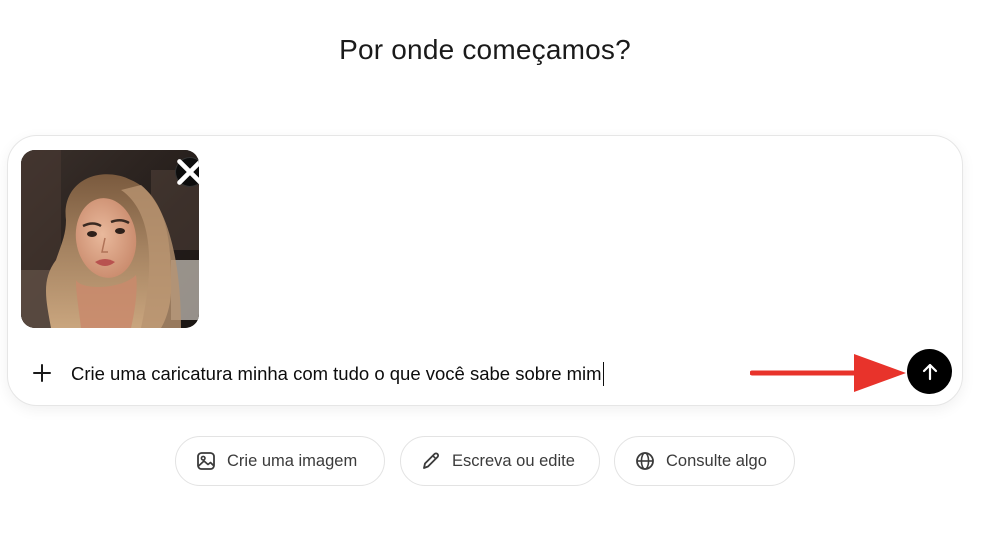 The height and width of the screenshot is (554, 984). I want to click on attached-image-thumbnail, so click(110, 239).